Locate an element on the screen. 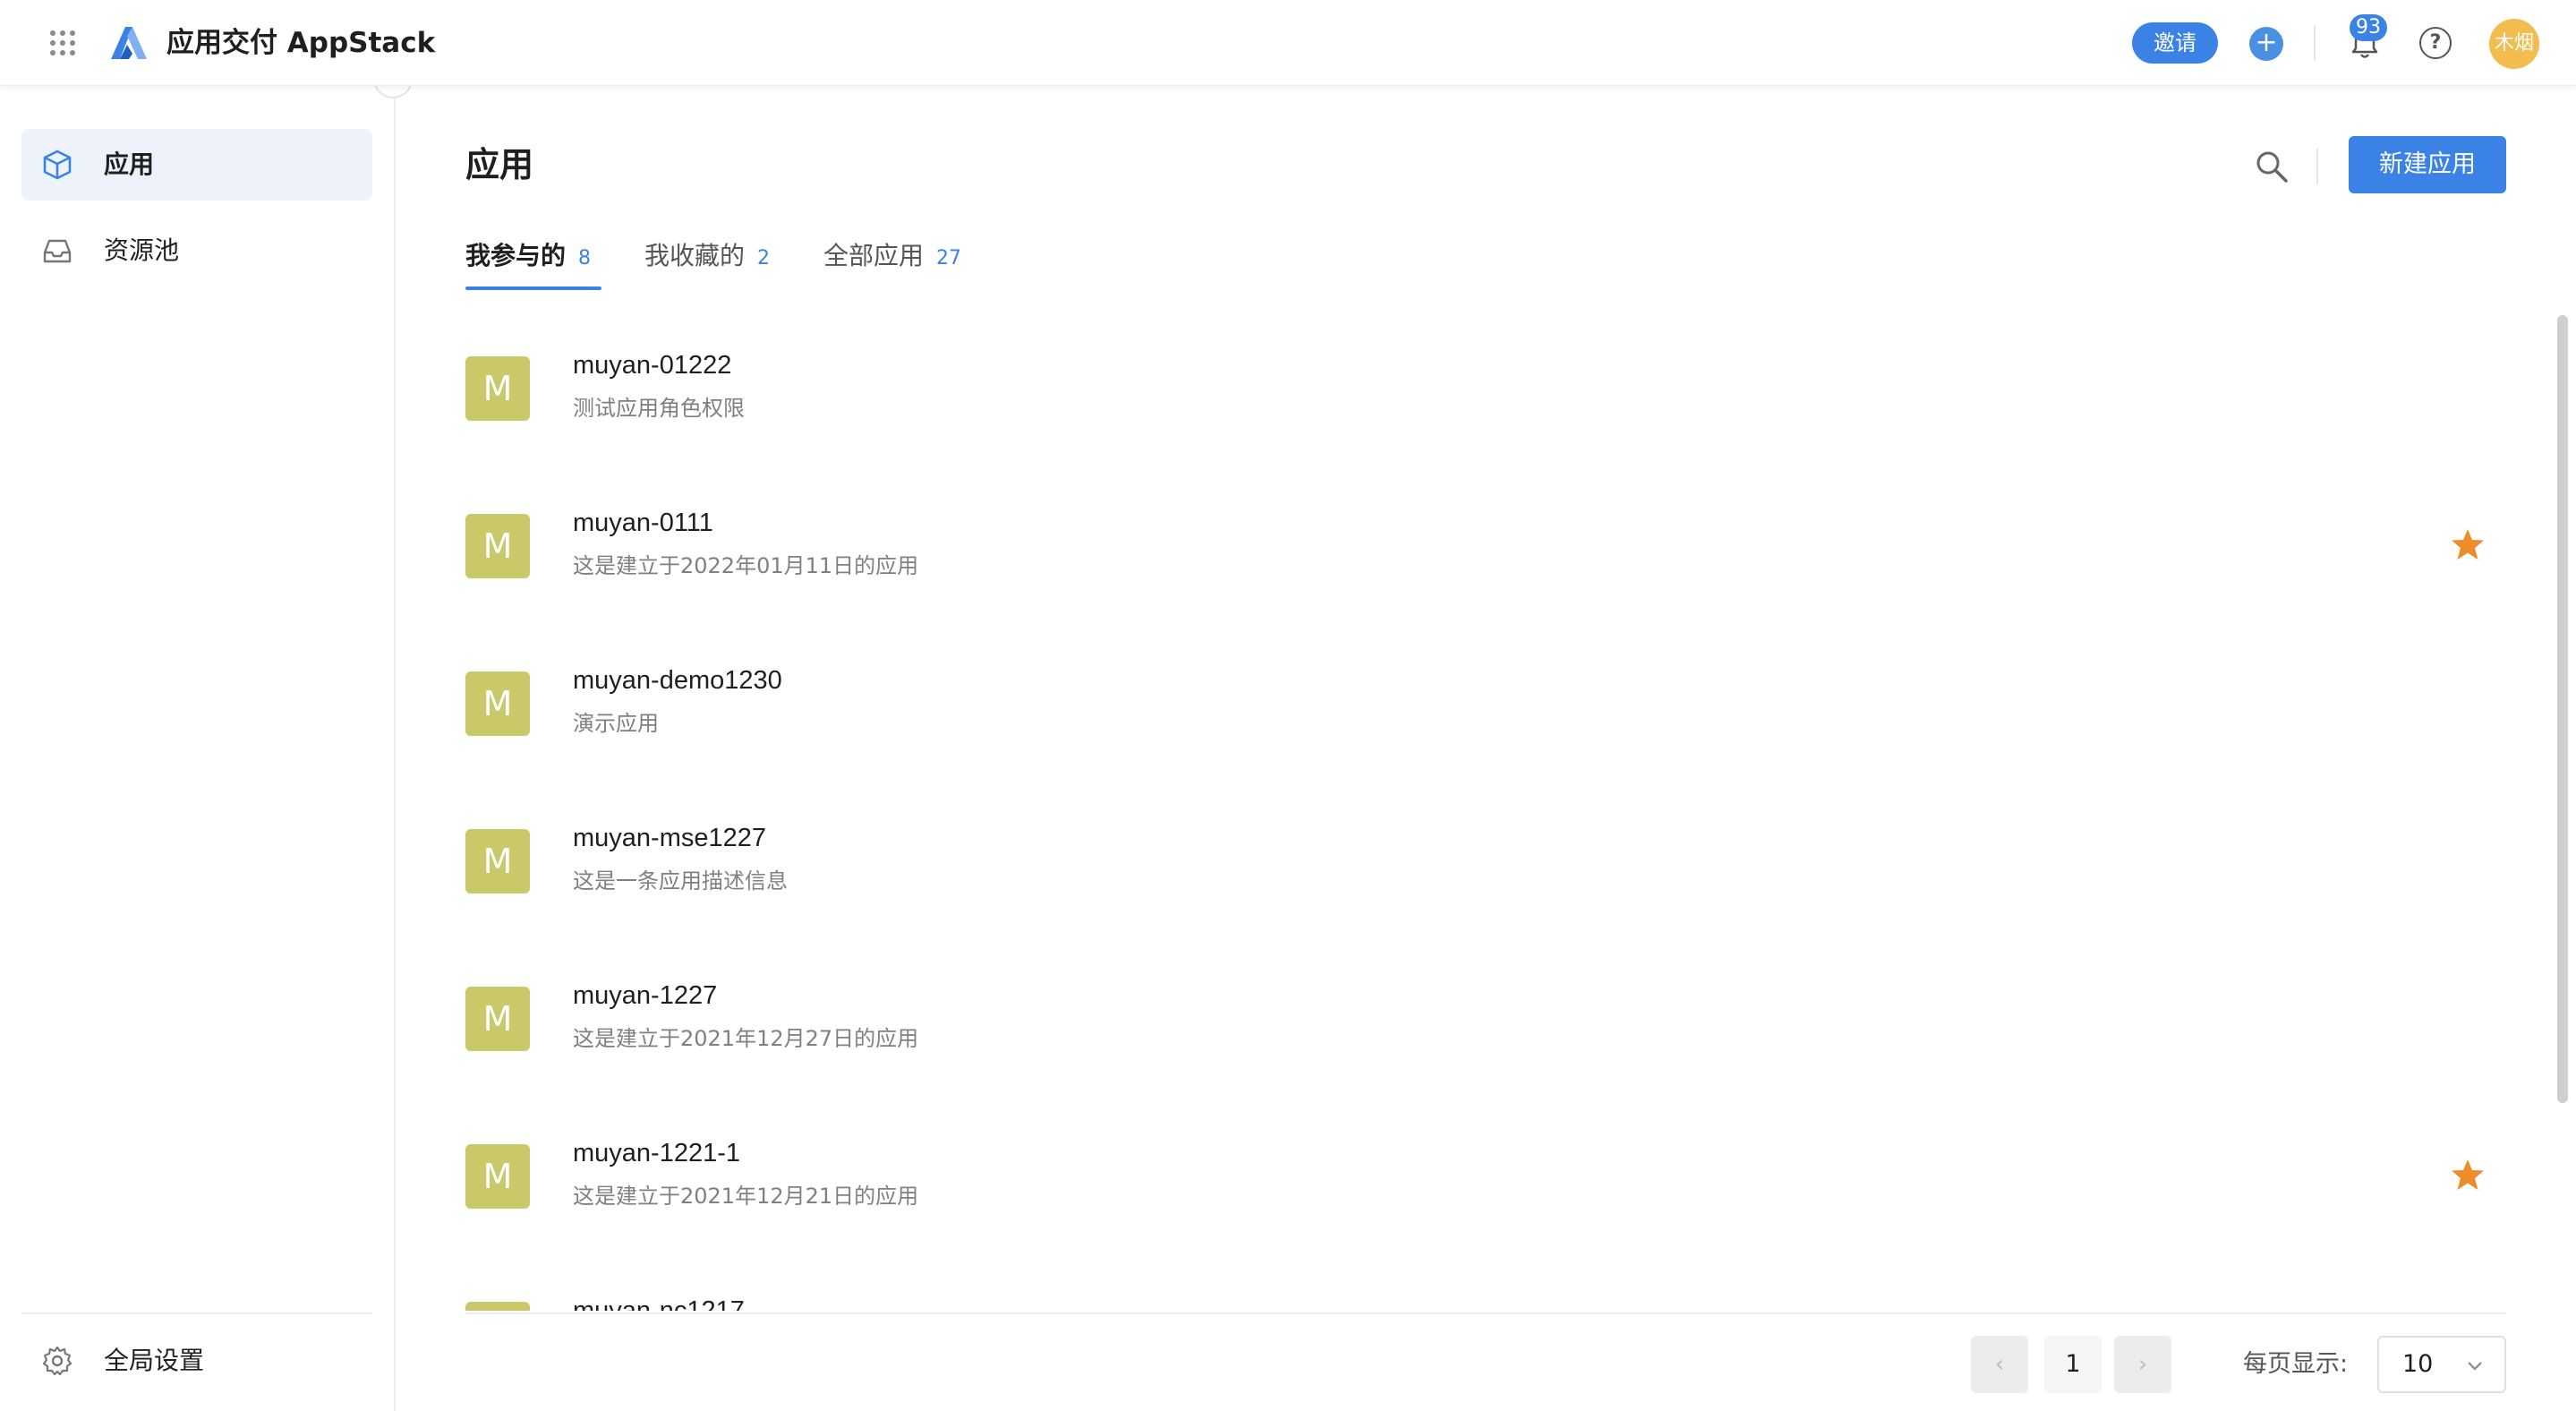 The width and height of the screenshot is (2576, 1411). app-description: 测试应用角色权限 is located at coordinates (659, 408).